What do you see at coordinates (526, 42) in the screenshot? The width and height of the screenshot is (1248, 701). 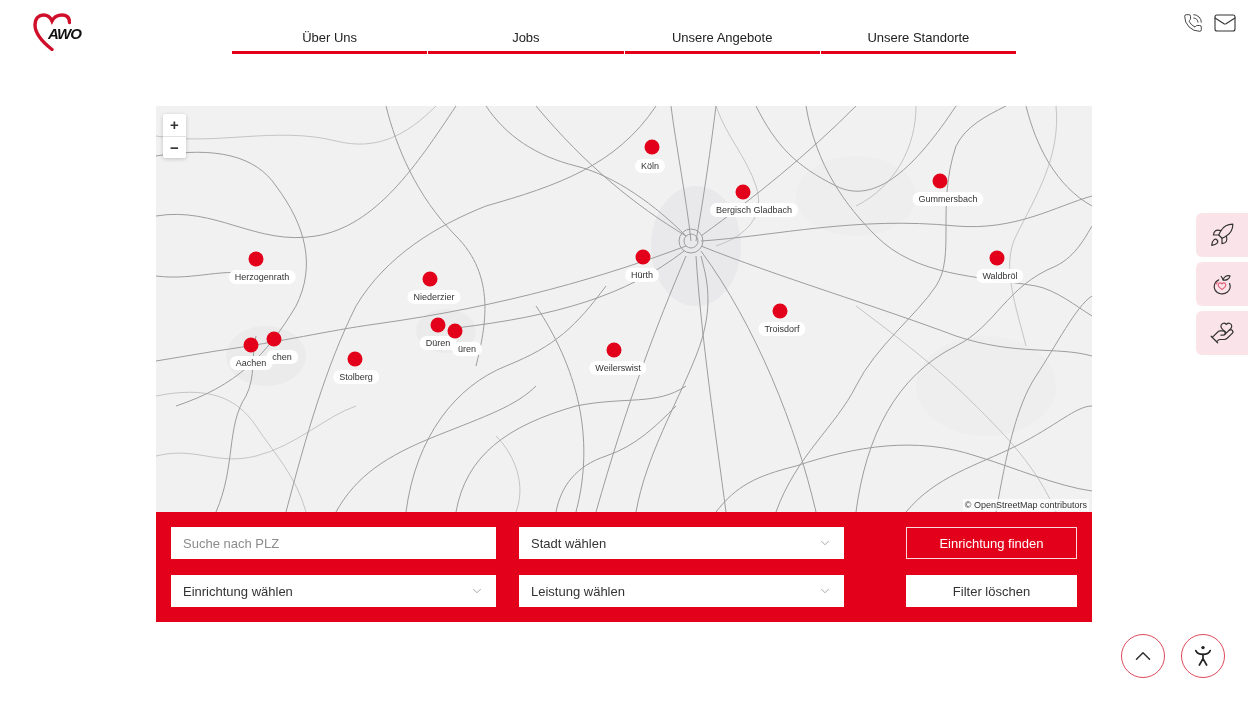 I see `nav-link: Jobs` at bounding box center [526, 42].